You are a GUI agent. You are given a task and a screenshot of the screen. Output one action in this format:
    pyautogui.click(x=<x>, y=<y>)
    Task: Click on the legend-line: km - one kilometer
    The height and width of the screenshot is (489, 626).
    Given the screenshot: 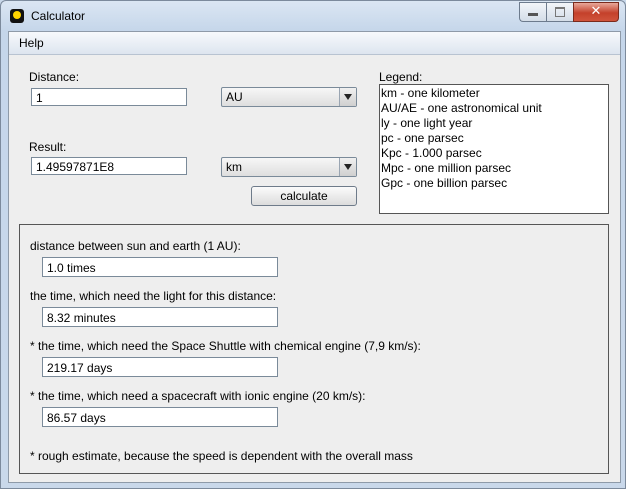 What is the action you would take?
    pyautogui.click(x=430, y=93)
    